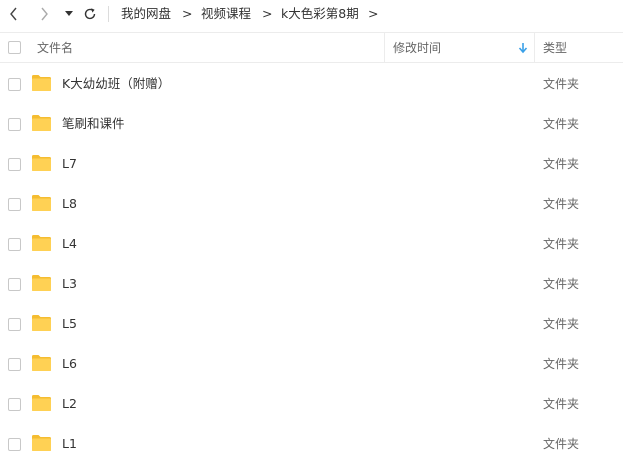 Image resolution: width=623 pixels, height=474 pixels. Describe the element at coordinates (69, 164) in the screenshot. I see `file-name: L7` at that location.